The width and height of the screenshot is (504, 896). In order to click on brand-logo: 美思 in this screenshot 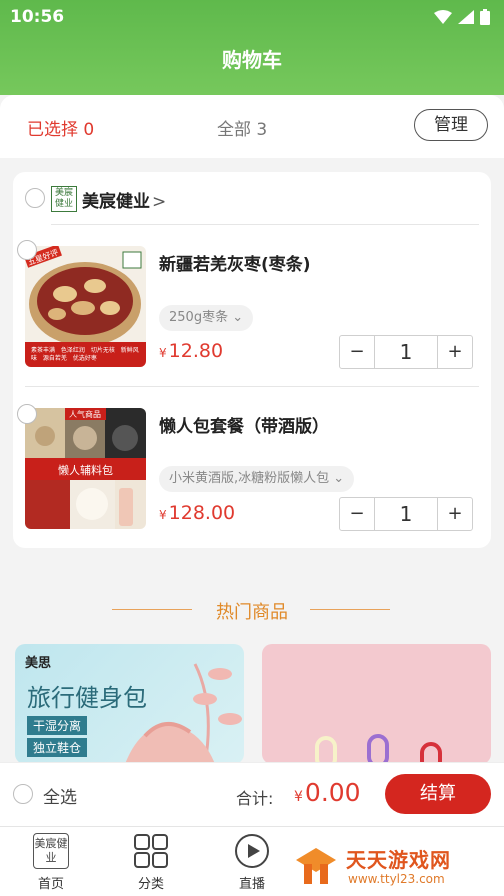, I will do `click(38, 663)`.